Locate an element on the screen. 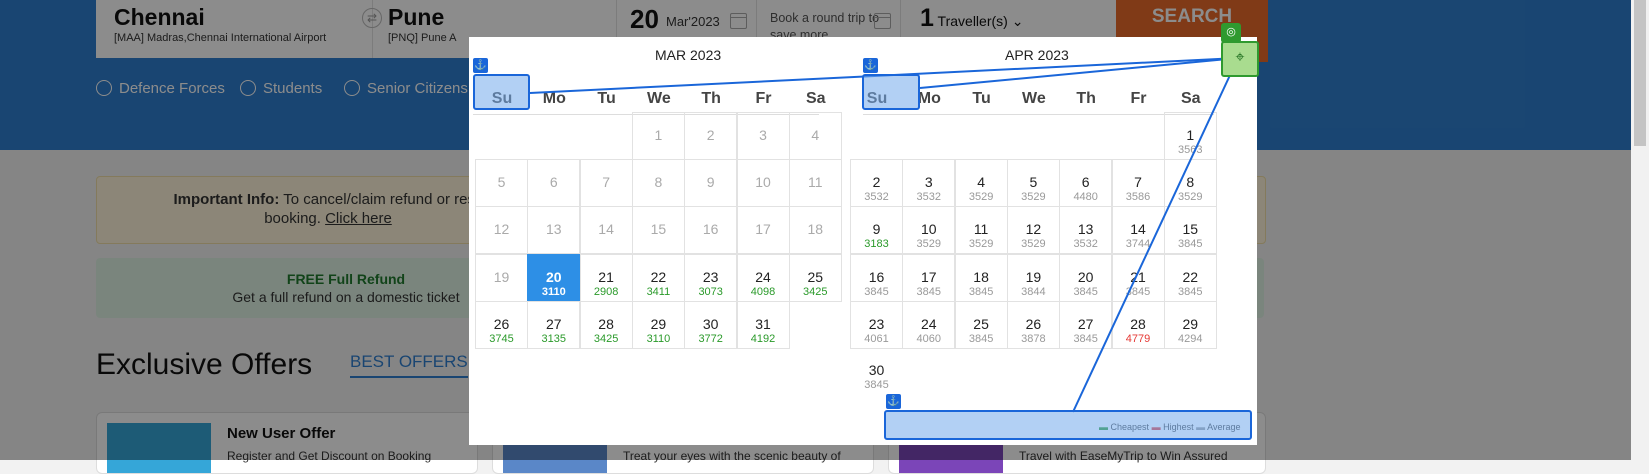 The image size is (1649, 474). weekday-fr: Fr is located at coordinates (1138, 98).